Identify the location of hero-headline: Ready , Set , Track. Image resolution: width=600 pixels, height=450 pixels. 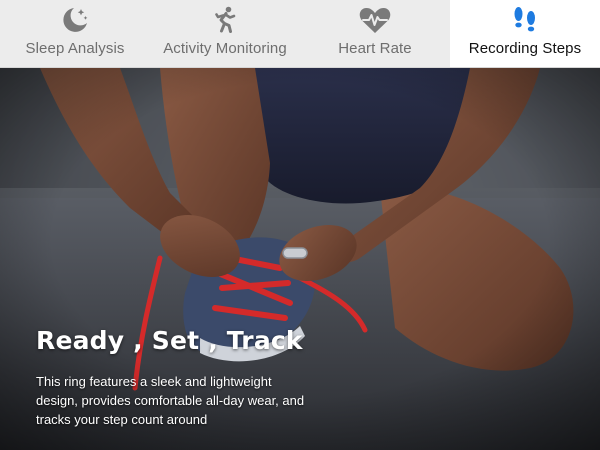
(169, 340).